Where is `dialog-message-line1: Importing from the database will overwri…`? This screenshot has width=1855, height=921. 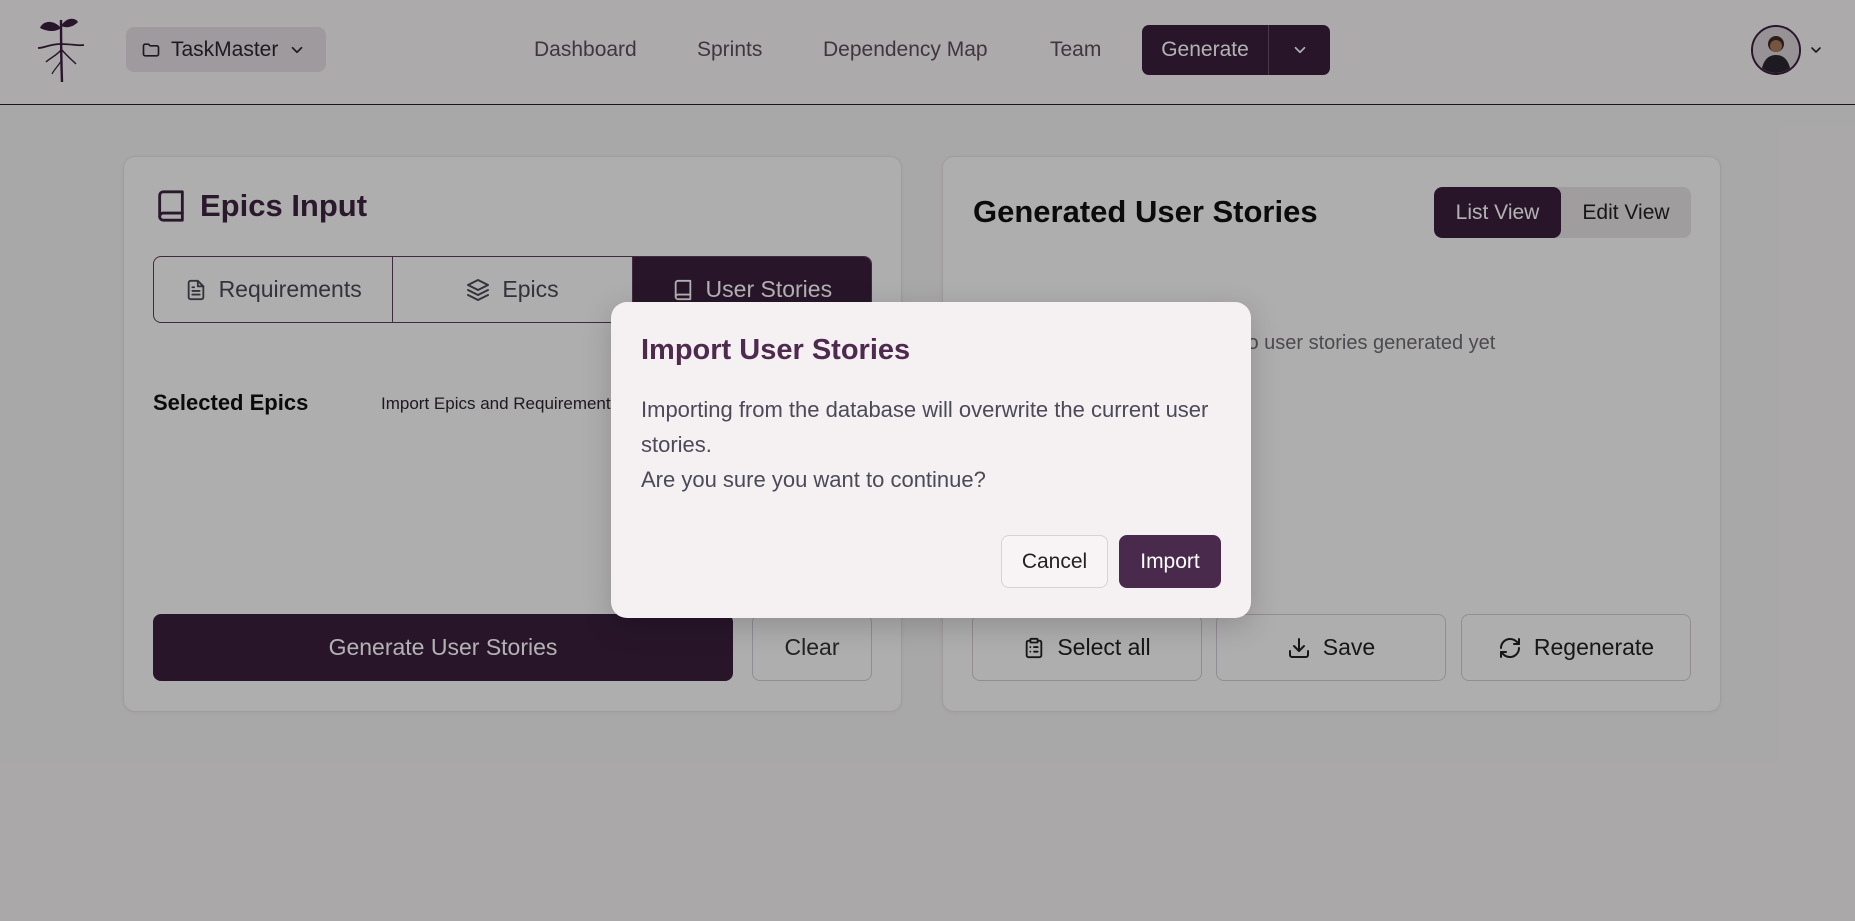
dialog-message-line1: Importing from the database will overwri… is located at coordinates (925, 427).